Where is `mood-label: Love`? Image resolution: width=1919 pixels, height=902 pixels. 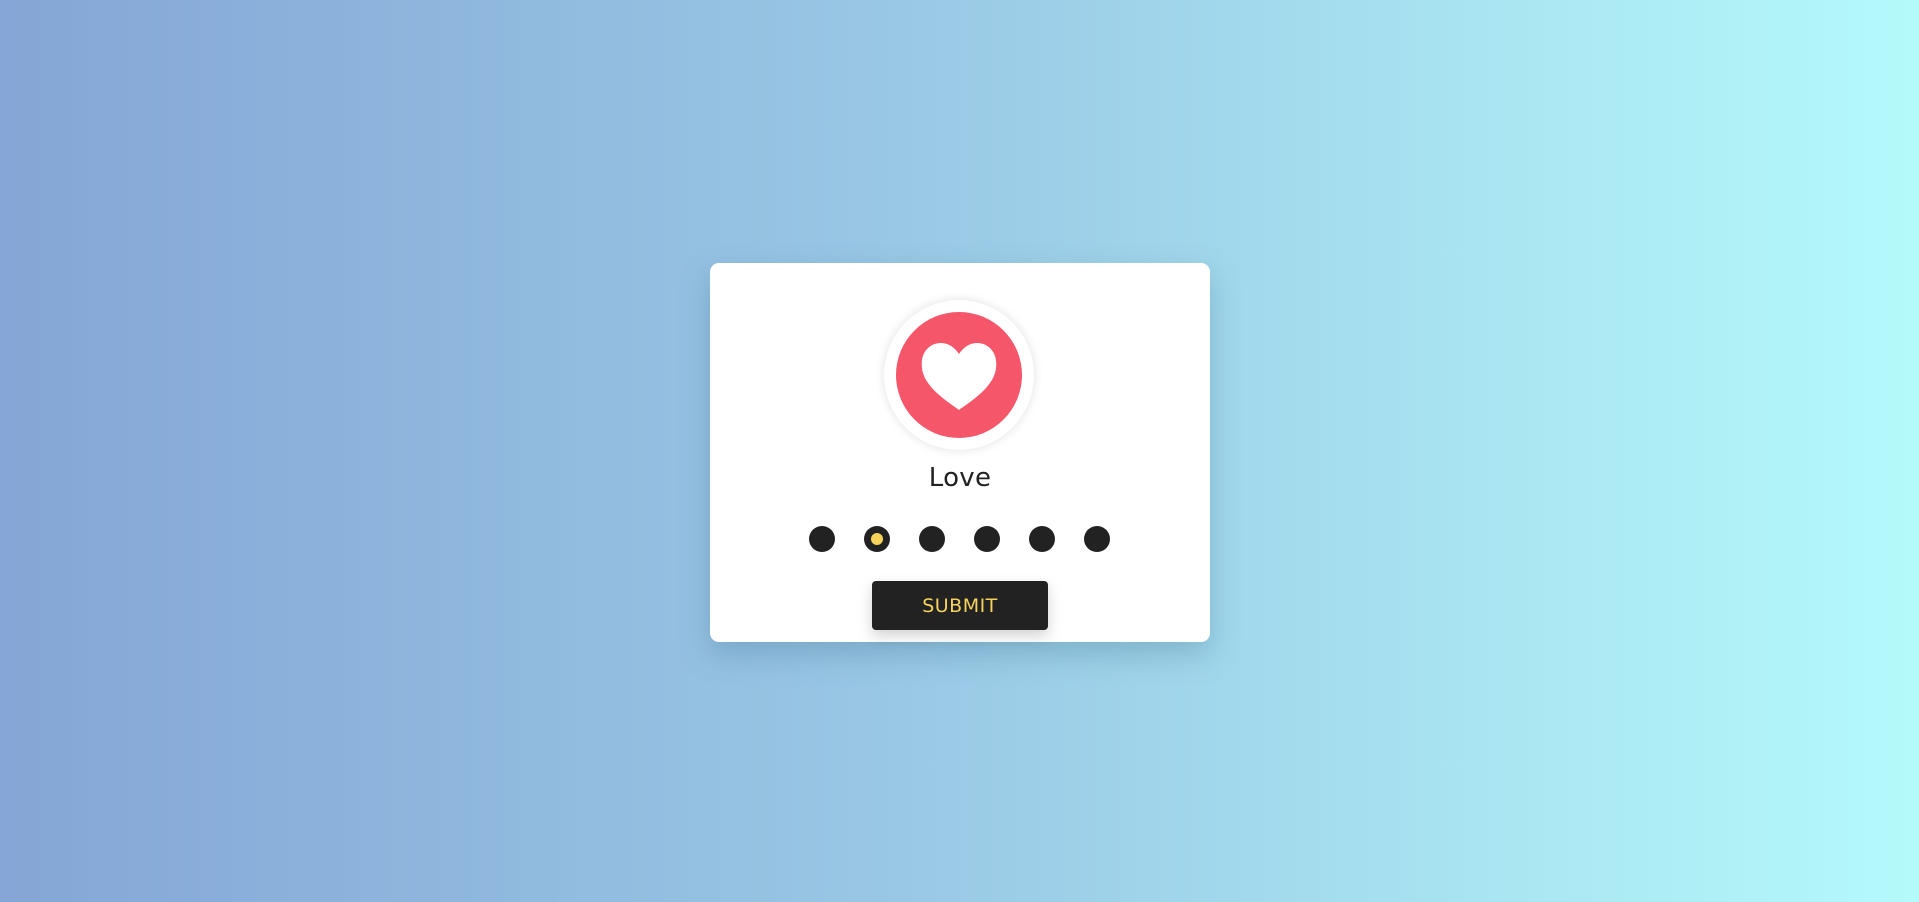
mood-label: Love is located at coordinates (960, 478).